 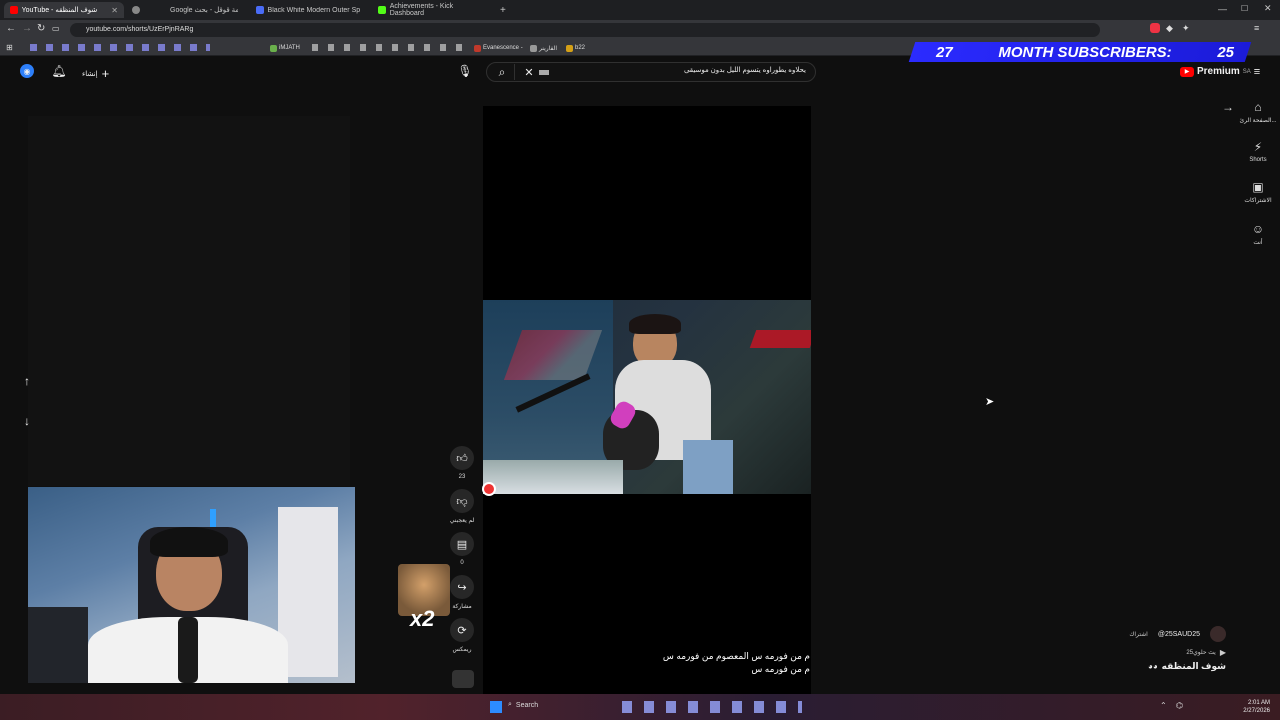 What do you see at coordinates (1256, 28) in the screenshot?
I see `menu-icon: ≡` at bounding box center [1256, 28].